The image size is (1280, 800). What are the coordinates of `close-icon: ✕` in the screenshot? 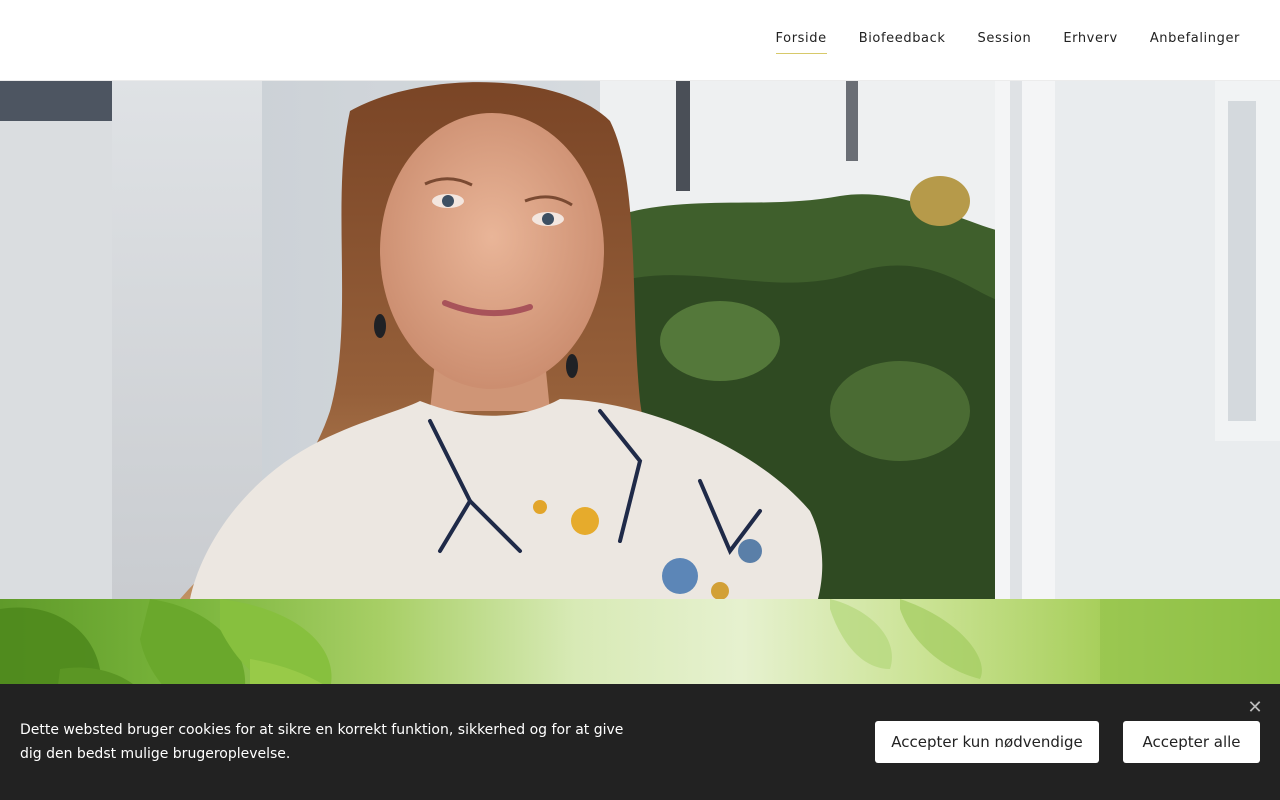 It's located at (1255, 708).